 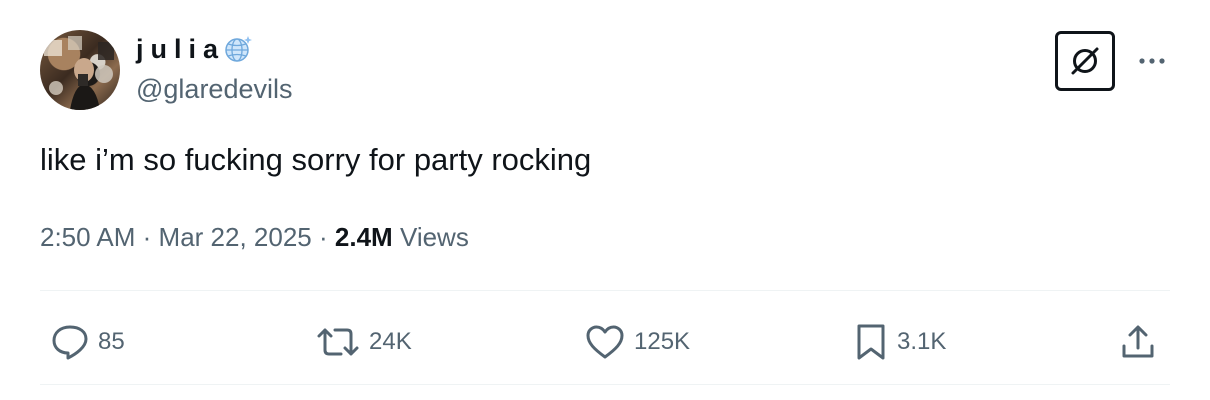 What do you see at coordinates (364, 237) in the screenshot?
I see `views-count: 2.4M` at bounding box center [364, 237].